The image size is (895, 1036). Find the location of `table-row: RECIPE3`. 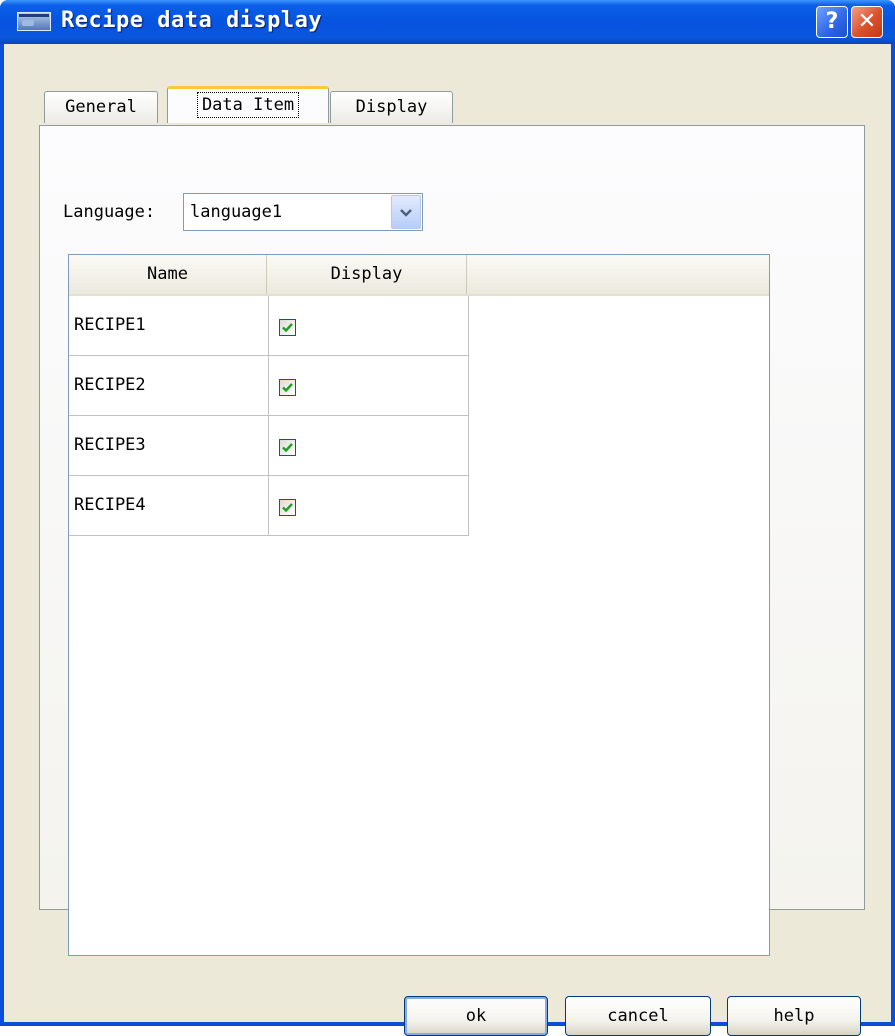

table-row: RECIPE3 is located at coordinates (269, 446).